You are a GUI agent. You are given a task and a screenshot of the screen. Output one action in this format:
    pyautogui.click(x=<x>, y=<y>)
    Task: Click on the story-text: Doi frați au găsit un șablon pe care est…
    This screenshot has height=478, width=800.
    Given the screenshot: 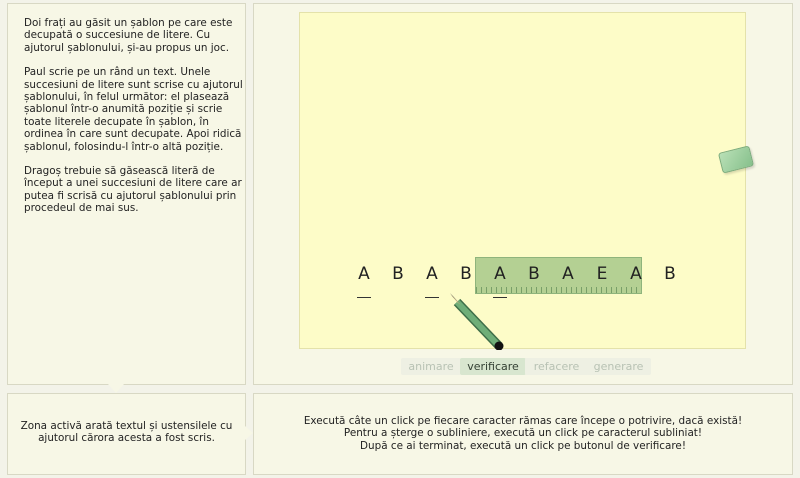 What is the action you would take?
    pyautogui.click(x=134, y=122)
    